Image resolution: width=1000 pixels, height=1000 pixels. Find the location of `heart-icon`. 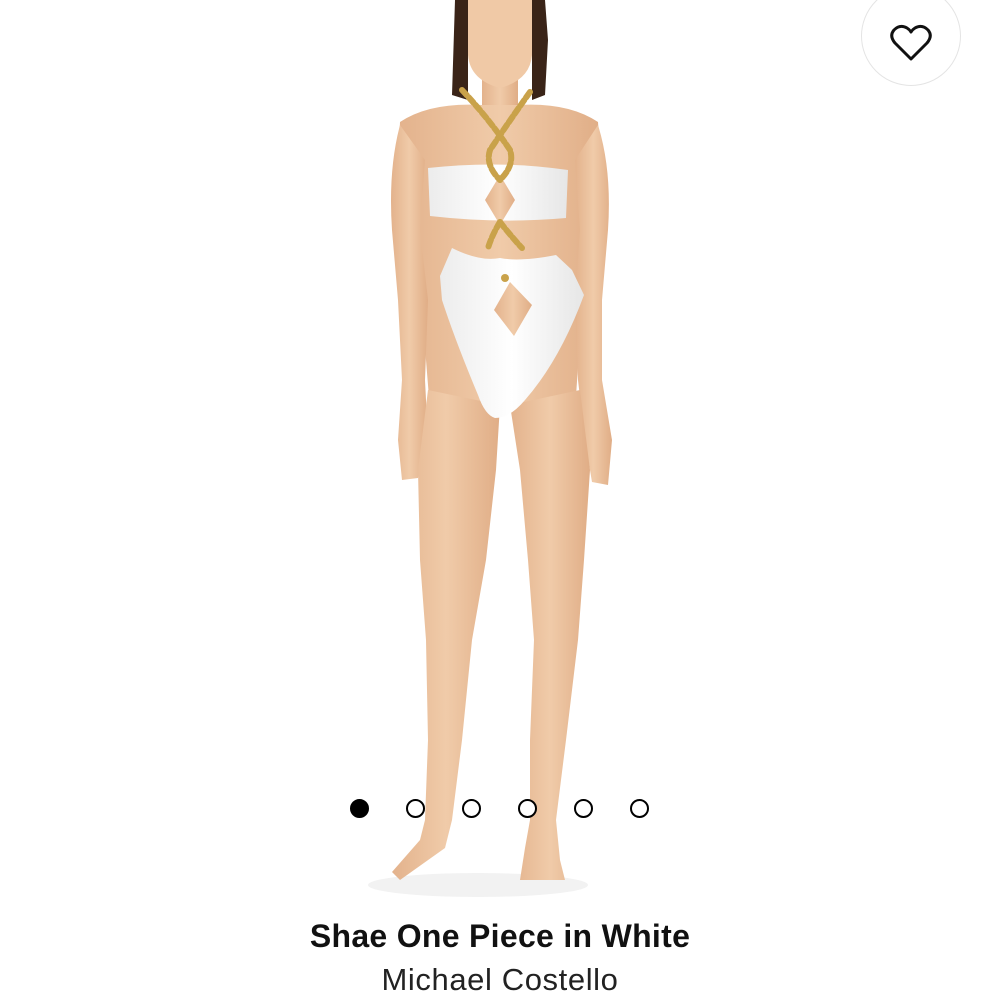

heart-icon is located at coordinates (911, 43).